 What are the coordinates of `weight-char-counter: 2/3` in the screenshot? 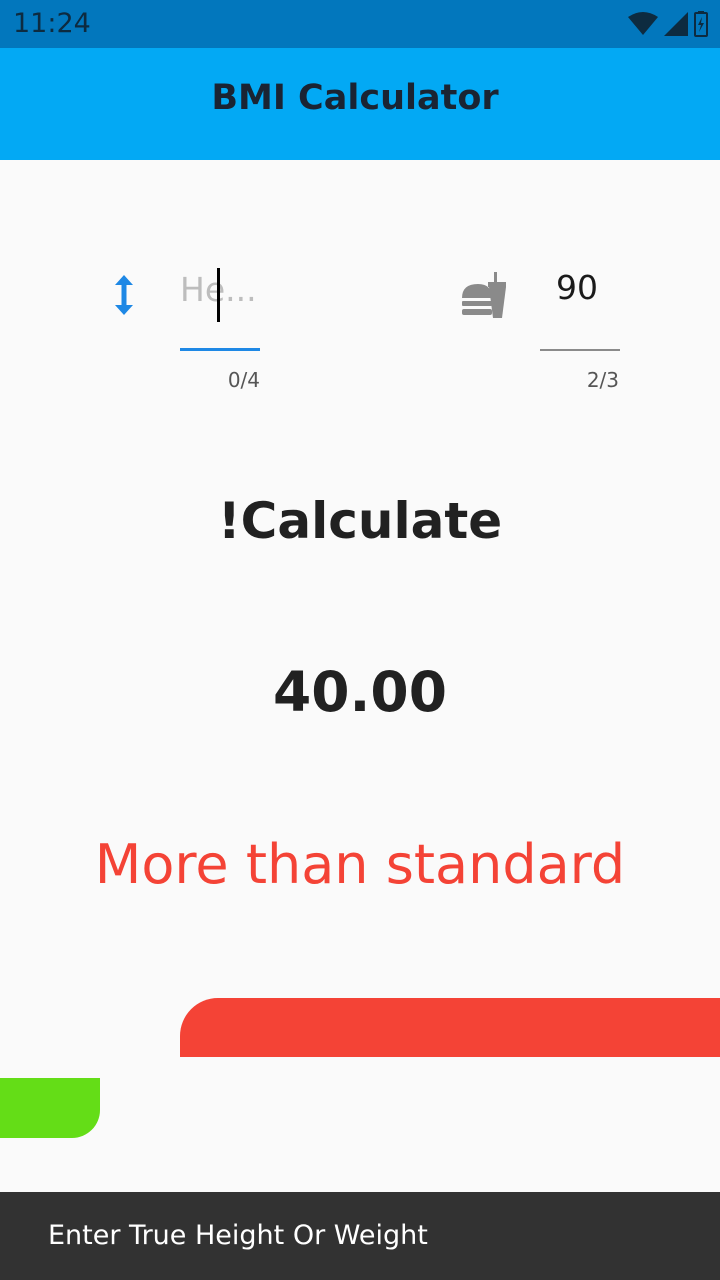 It's located at (602, 380).